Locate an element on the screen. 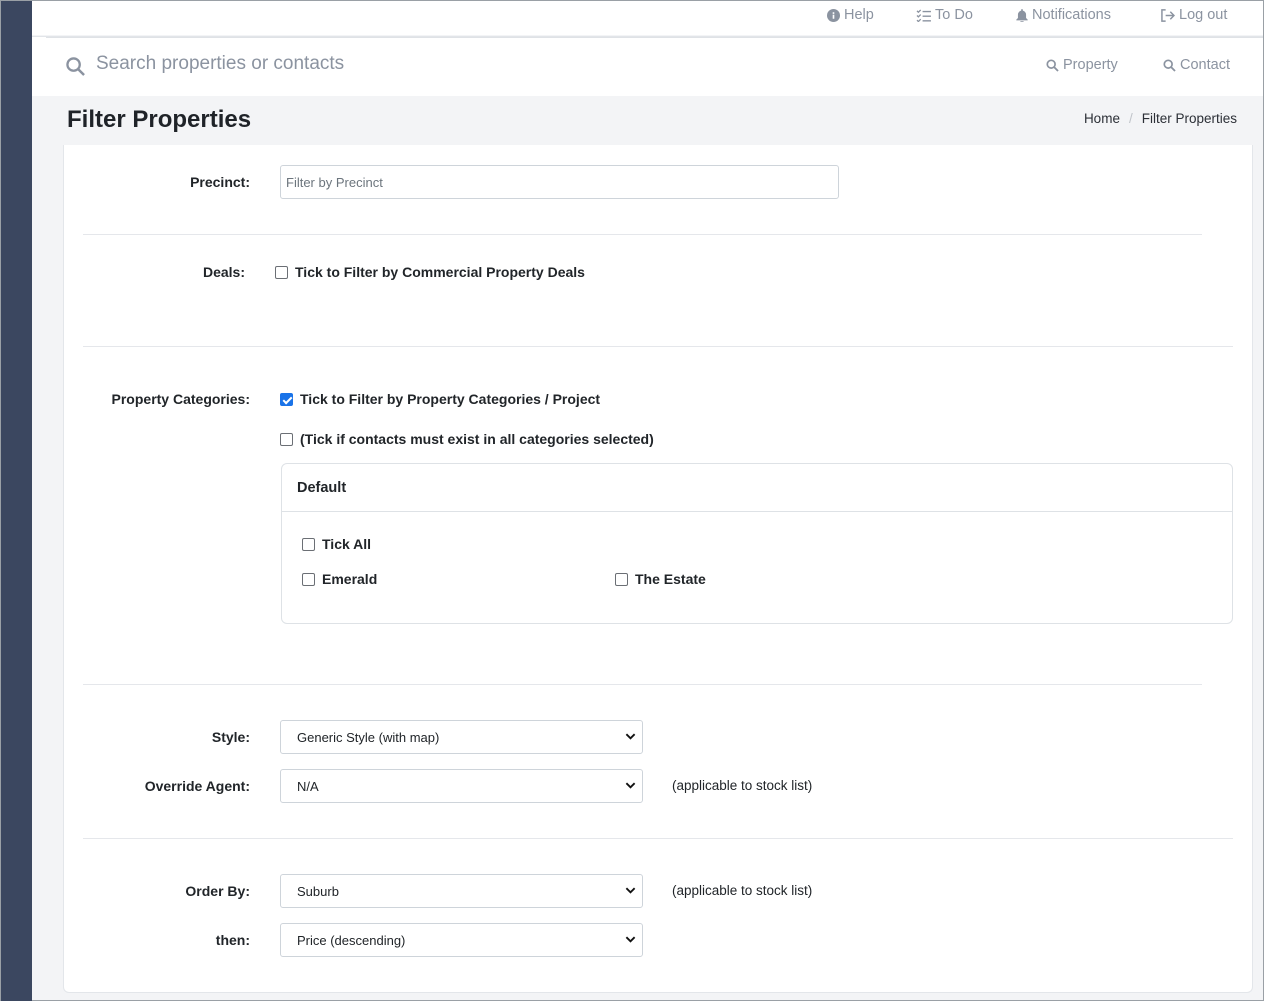 Image resolution: width=1264 pixels, height=1001 pixels. tick-all-label: Tick All is located at coordinates (347, 544).